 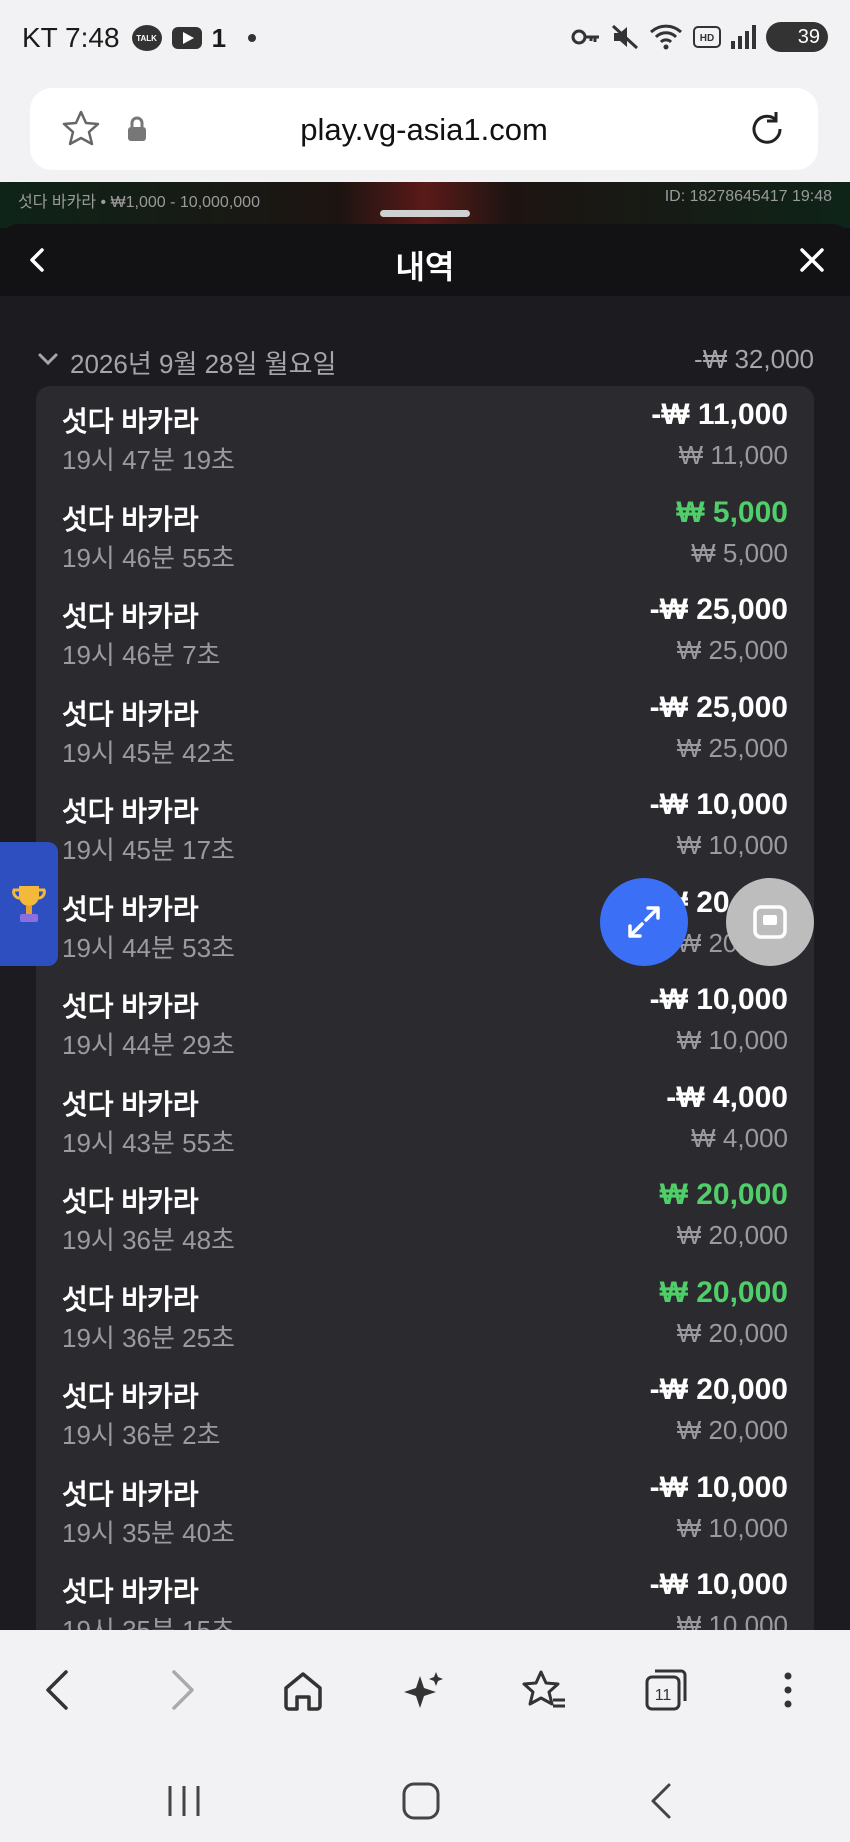 I want to click on list-item: 섯다 바카라 19시 36분 25초 ₩ 20,000 ₩ 20,000, so click(x=425, y=1312).